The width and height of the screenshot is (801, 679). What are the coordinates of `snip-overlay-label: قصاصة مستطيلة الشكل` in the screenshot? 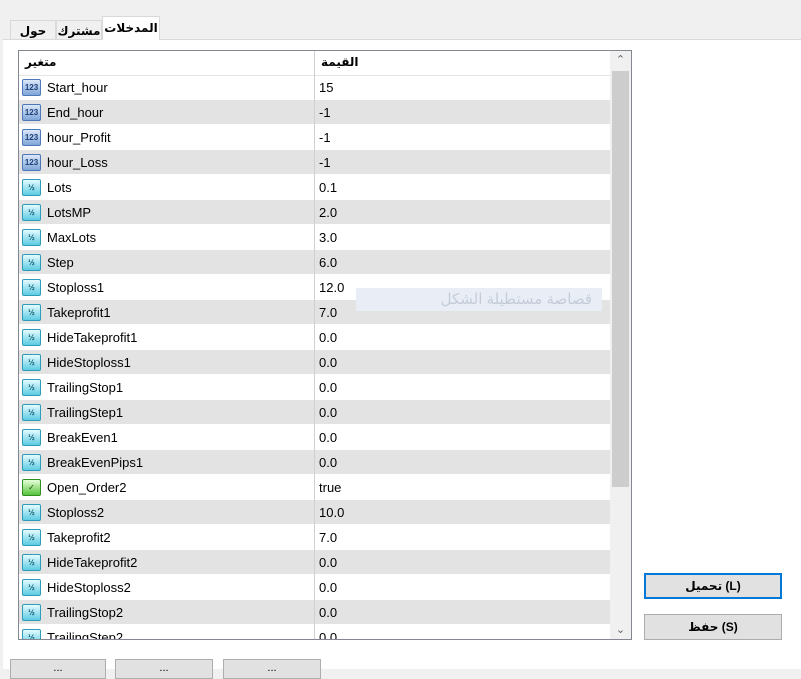 It's located at (479, 299).